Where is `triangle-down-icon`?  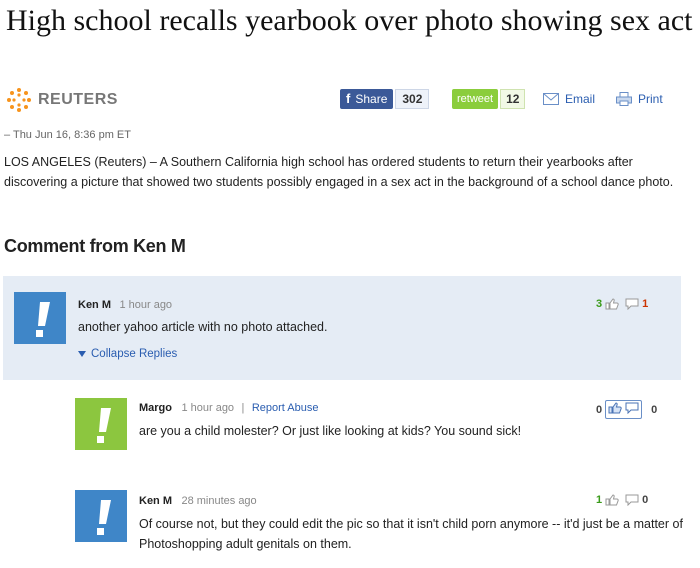 triangle-down-icon is located at coordinates (82, 354).